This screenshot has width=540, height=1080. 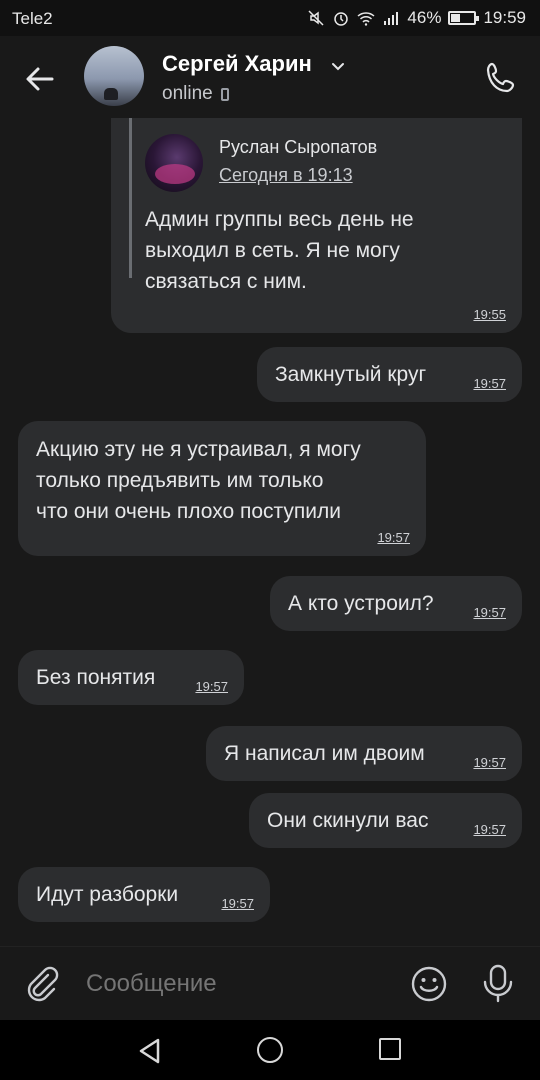 I want to click on message-time: 19:55, so click(x=489, y=314).